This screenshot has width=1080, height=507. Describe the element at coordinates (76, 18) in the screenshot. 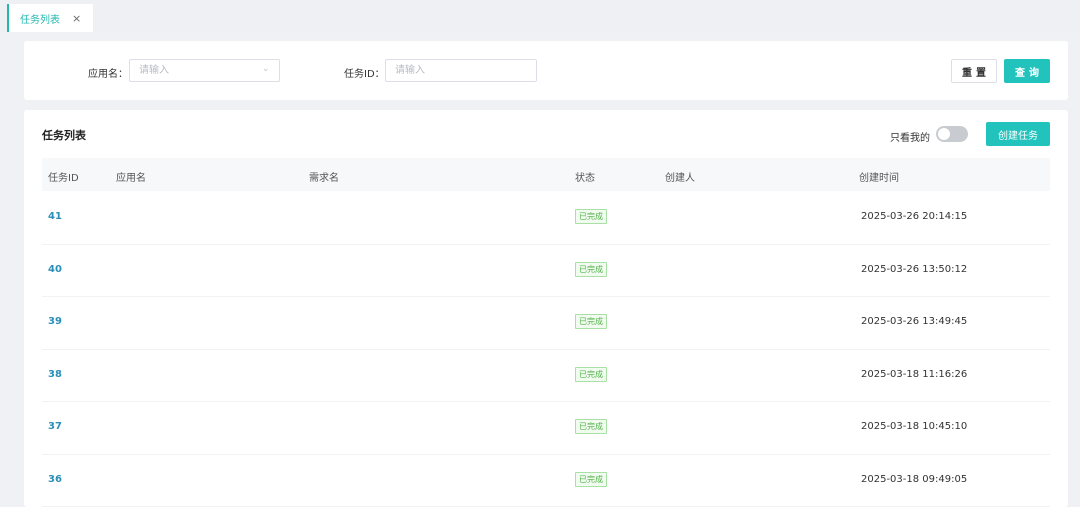

I see `close-icon: ×` at that location.